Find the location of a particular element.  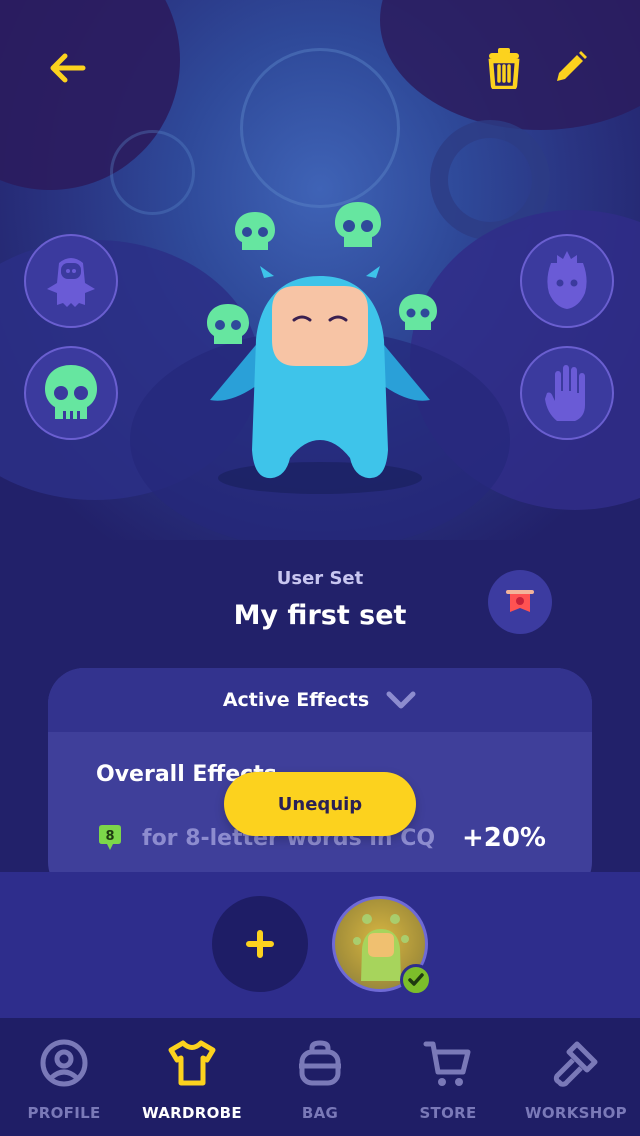

avatar-character is located at coordinates (320, 345).